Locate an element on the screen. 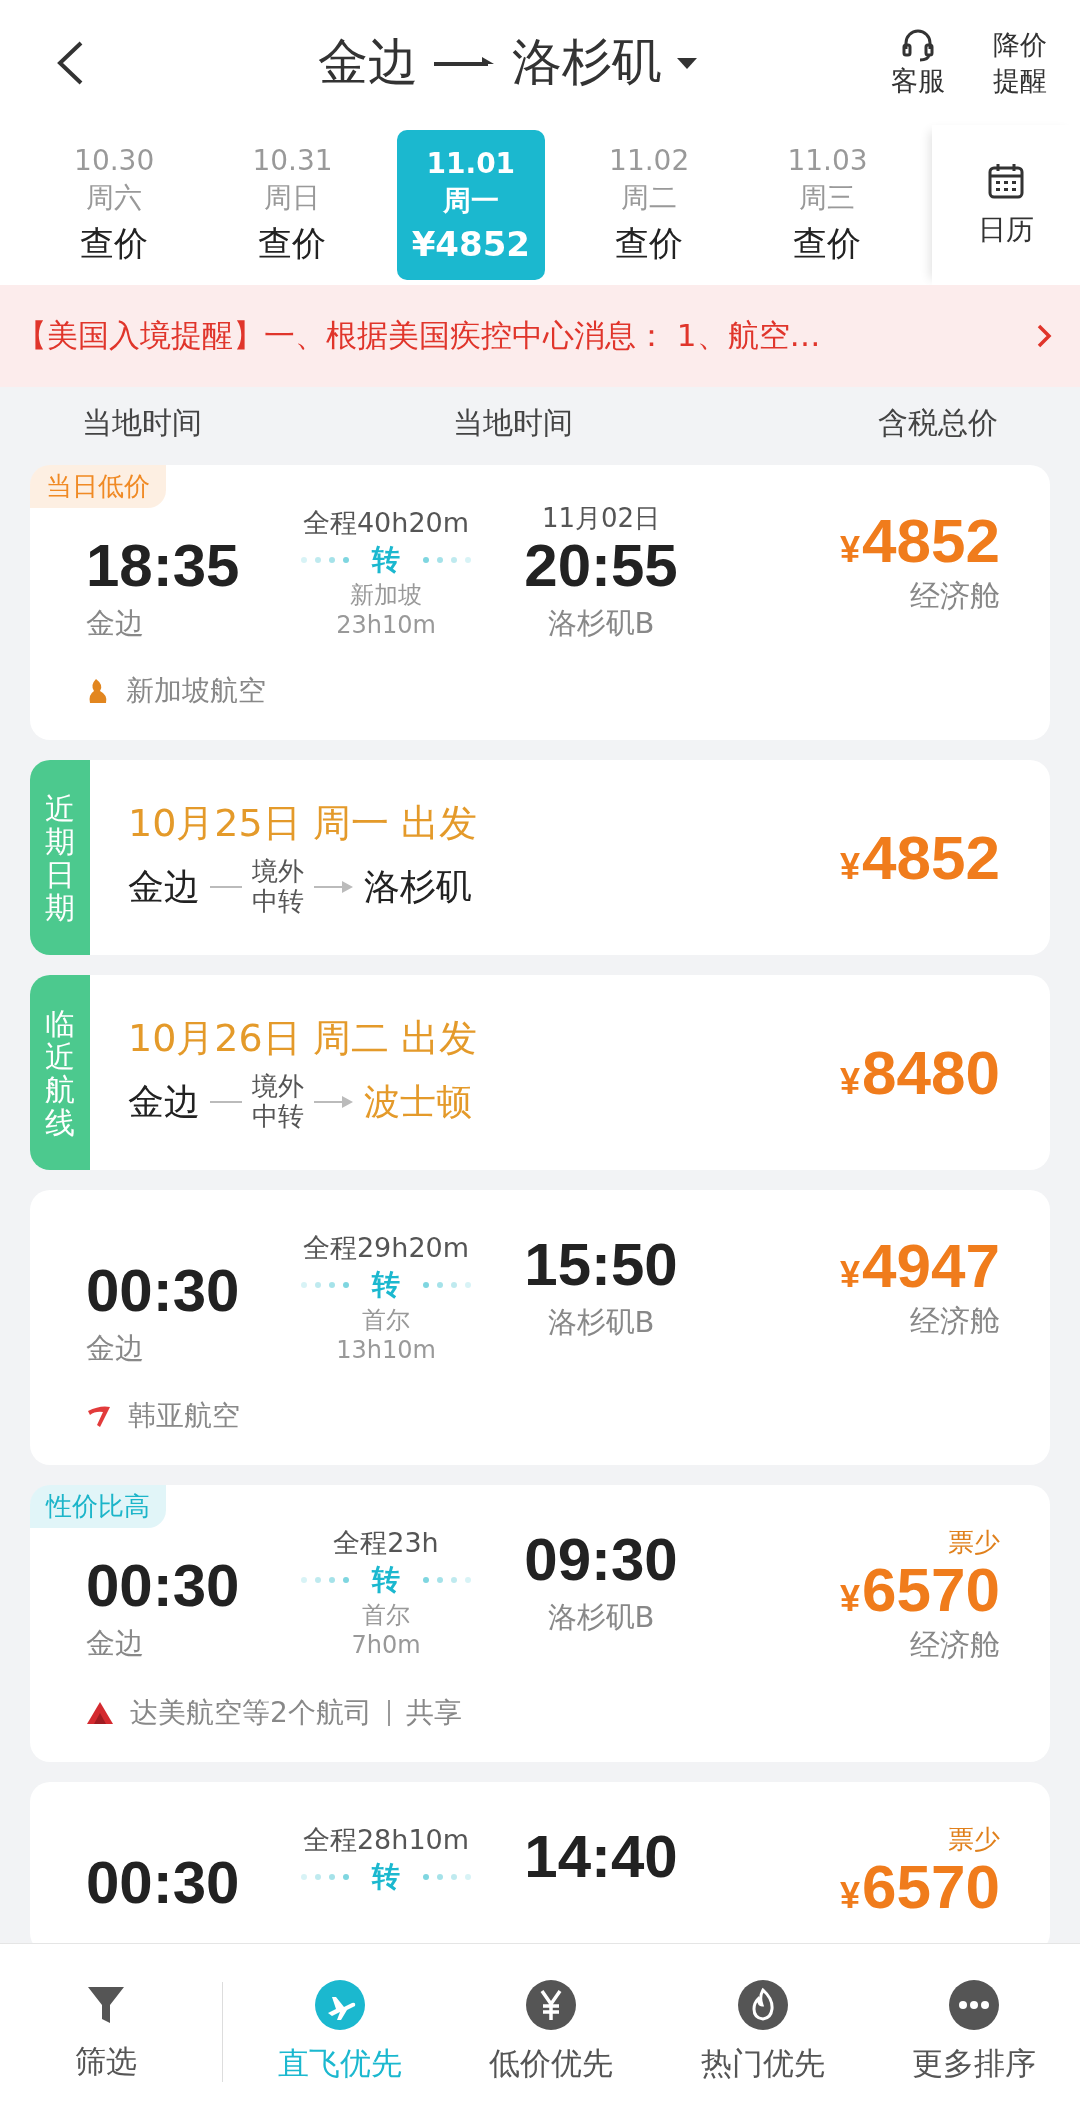 This screenshot has height=2119, width=1080. flight-card: 当日低价 18:35 金边 全程40h20m 转 新加坡 23h10m 11月02日 20:55 洛杉矶B ¥4852 经济舱 新加坡航空 is located at coordinates (540, 602).